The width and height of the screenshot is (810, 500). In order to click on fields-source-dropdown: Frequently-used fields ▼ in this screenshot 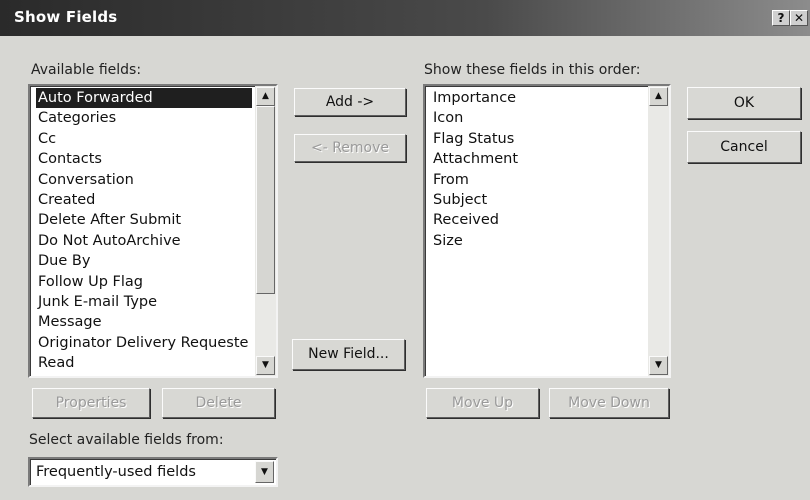, I will do `click(153, 472)`.